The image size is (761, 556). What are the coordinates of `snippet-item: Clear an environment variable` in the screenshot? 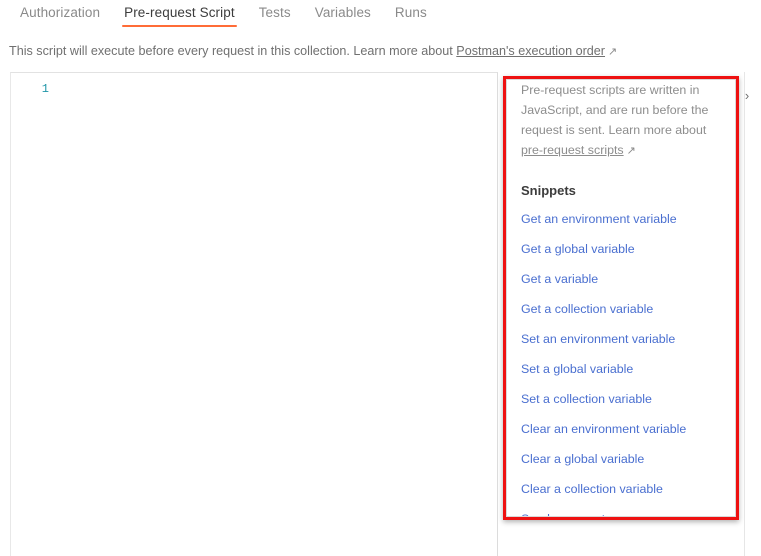 It's located at (621, 429).